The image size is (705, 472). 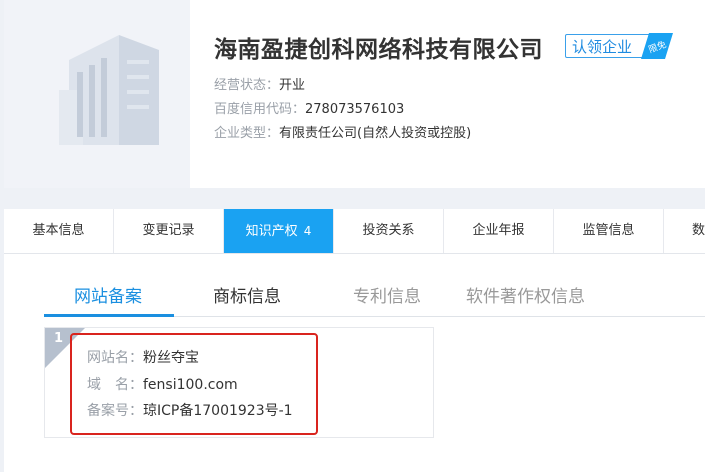 I want to click on tab-label: 变更记录, so click(x=168, y=230).